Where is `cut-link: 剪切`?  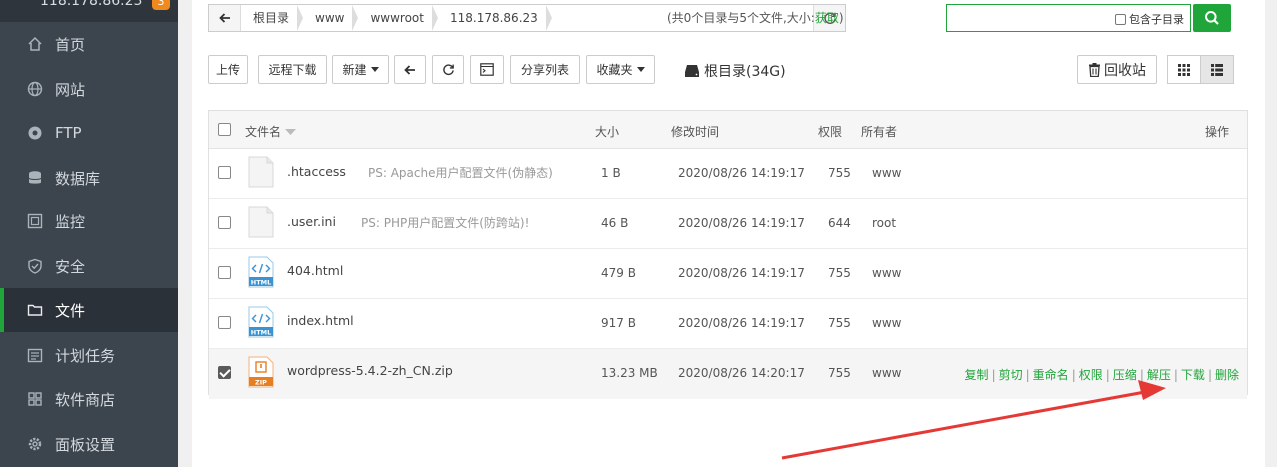
cut-link: 剪切 is located at coordinates (1011, 375).